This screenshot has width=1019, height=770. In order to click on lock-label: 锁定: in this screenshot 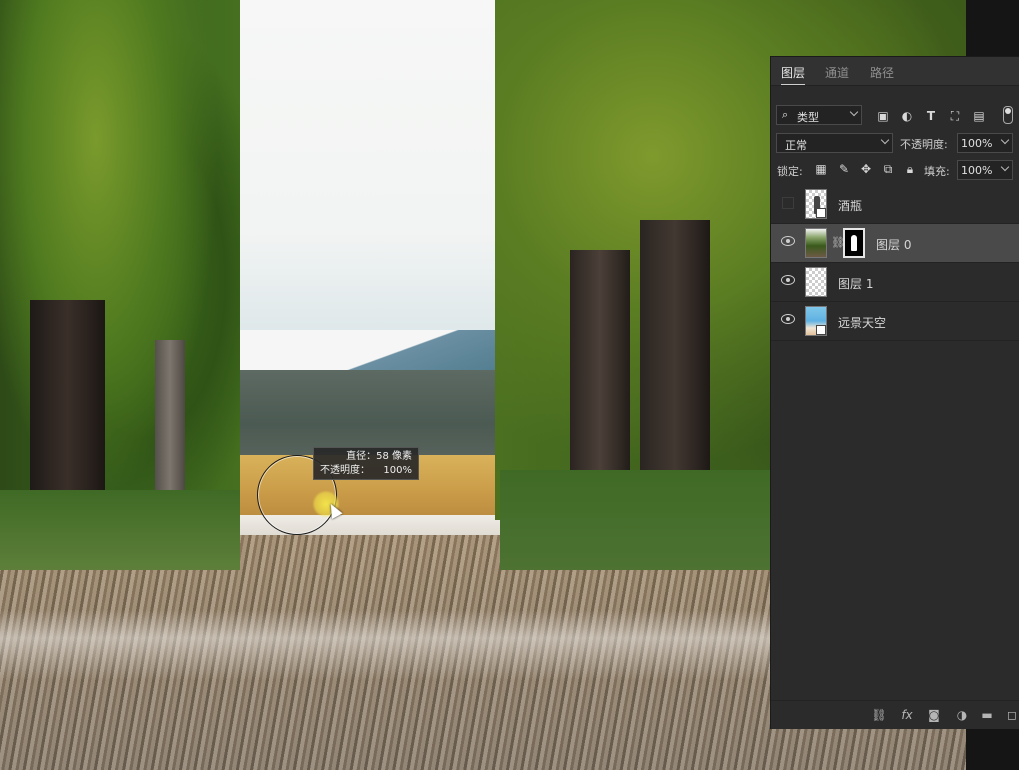, I will do `click(790, 171)`.